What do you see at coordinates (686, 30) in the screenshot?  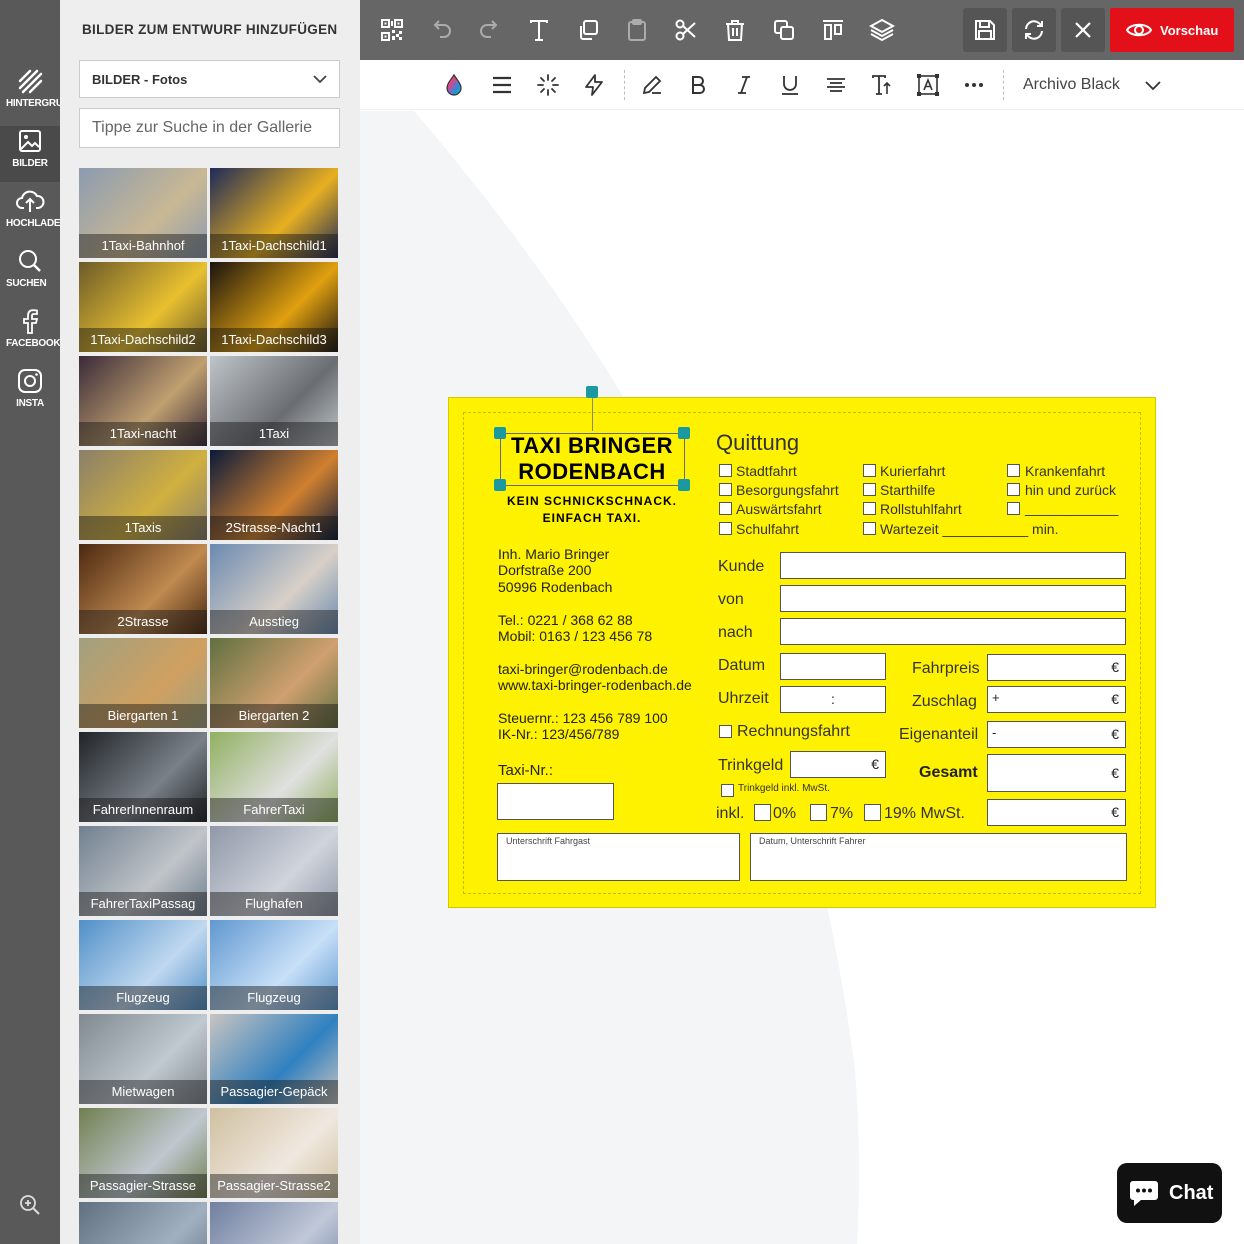 I see `cut-button` at bounding box center [686, 30].